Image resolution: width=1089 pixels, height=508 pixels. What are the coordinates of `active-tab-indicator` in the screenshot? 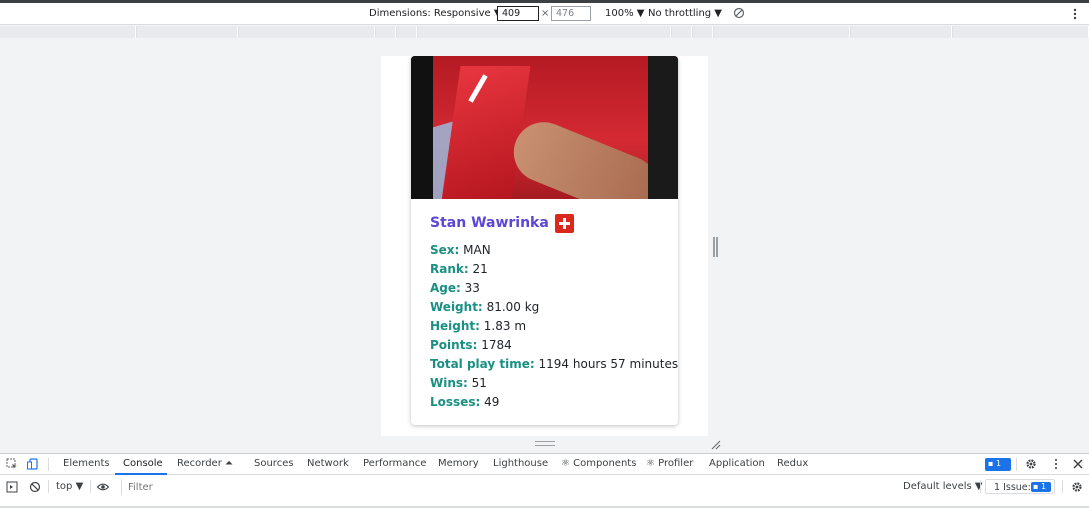 It's located at (141, 474).